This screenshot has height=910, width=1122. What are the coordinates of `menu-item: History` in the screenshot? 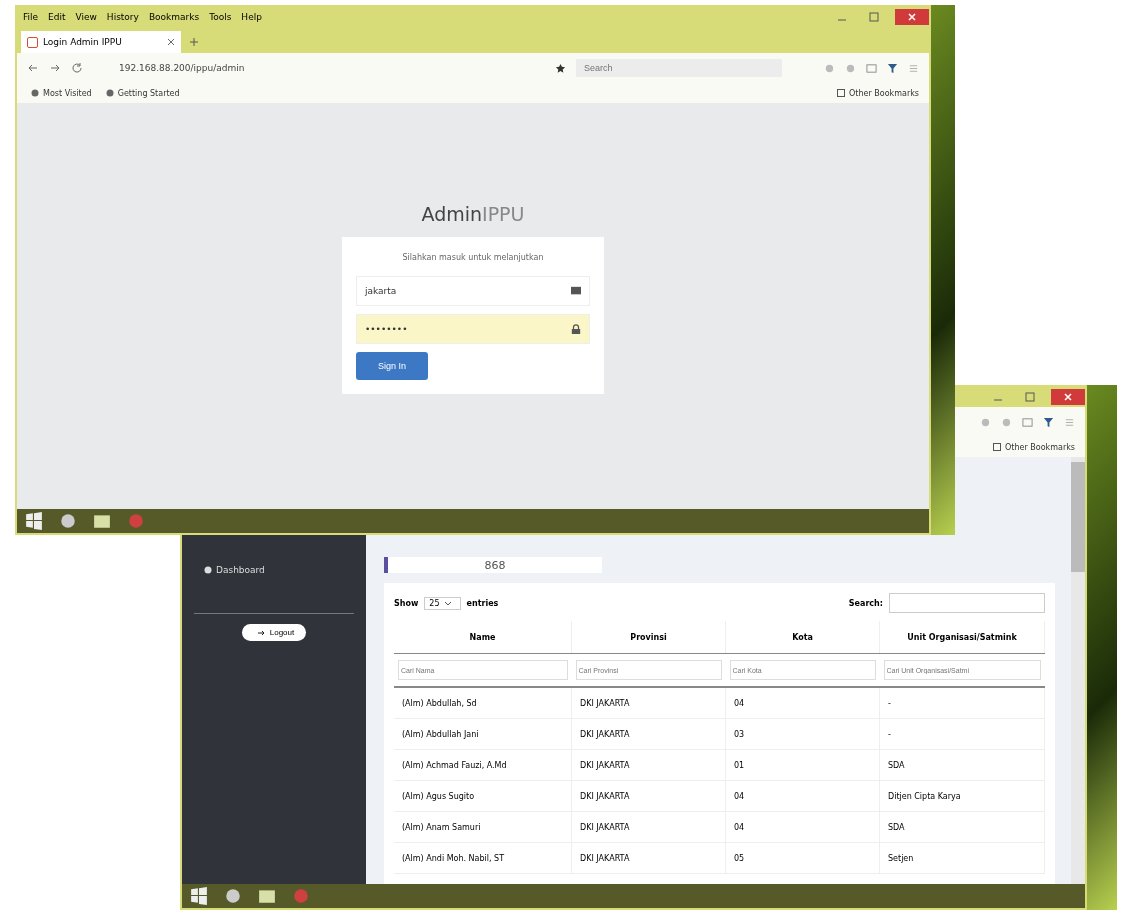 It's located at (122, 17).